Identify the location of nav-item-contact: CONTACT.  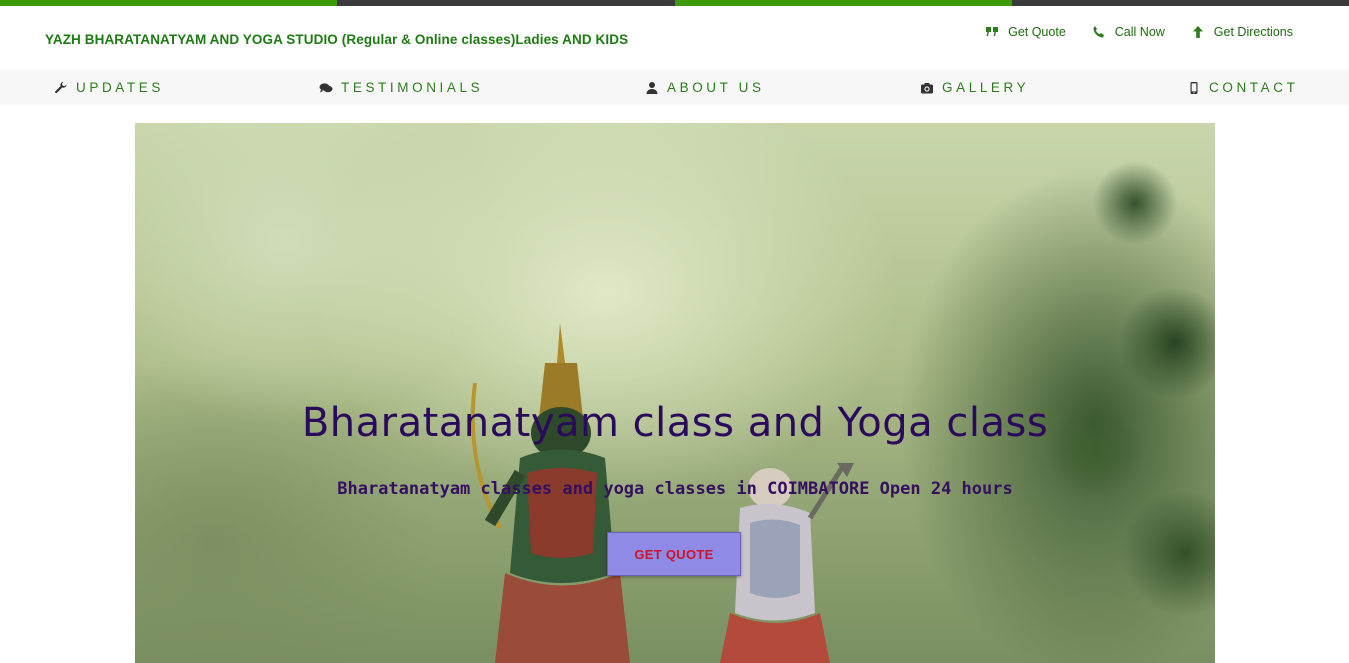
(1242, 87).